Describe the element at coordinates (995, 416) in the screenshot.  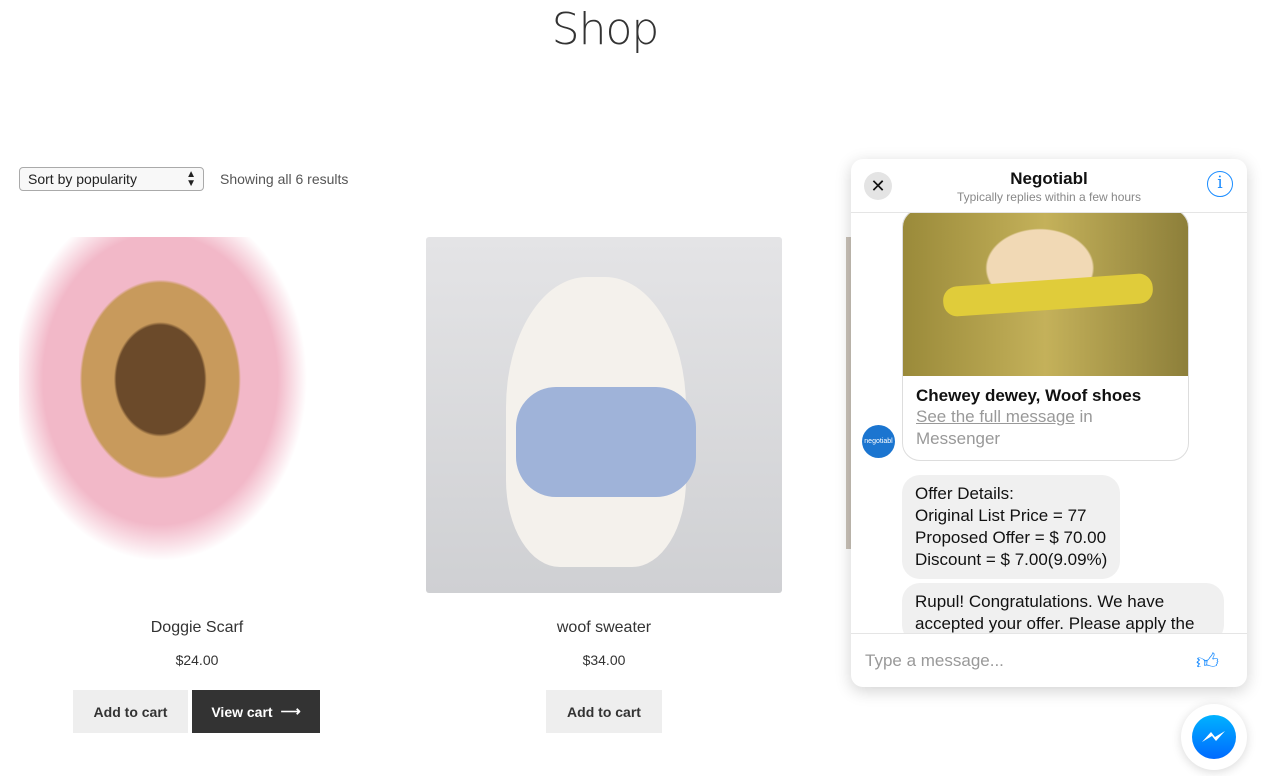
I see `full-message-link: See the full message` at that location.